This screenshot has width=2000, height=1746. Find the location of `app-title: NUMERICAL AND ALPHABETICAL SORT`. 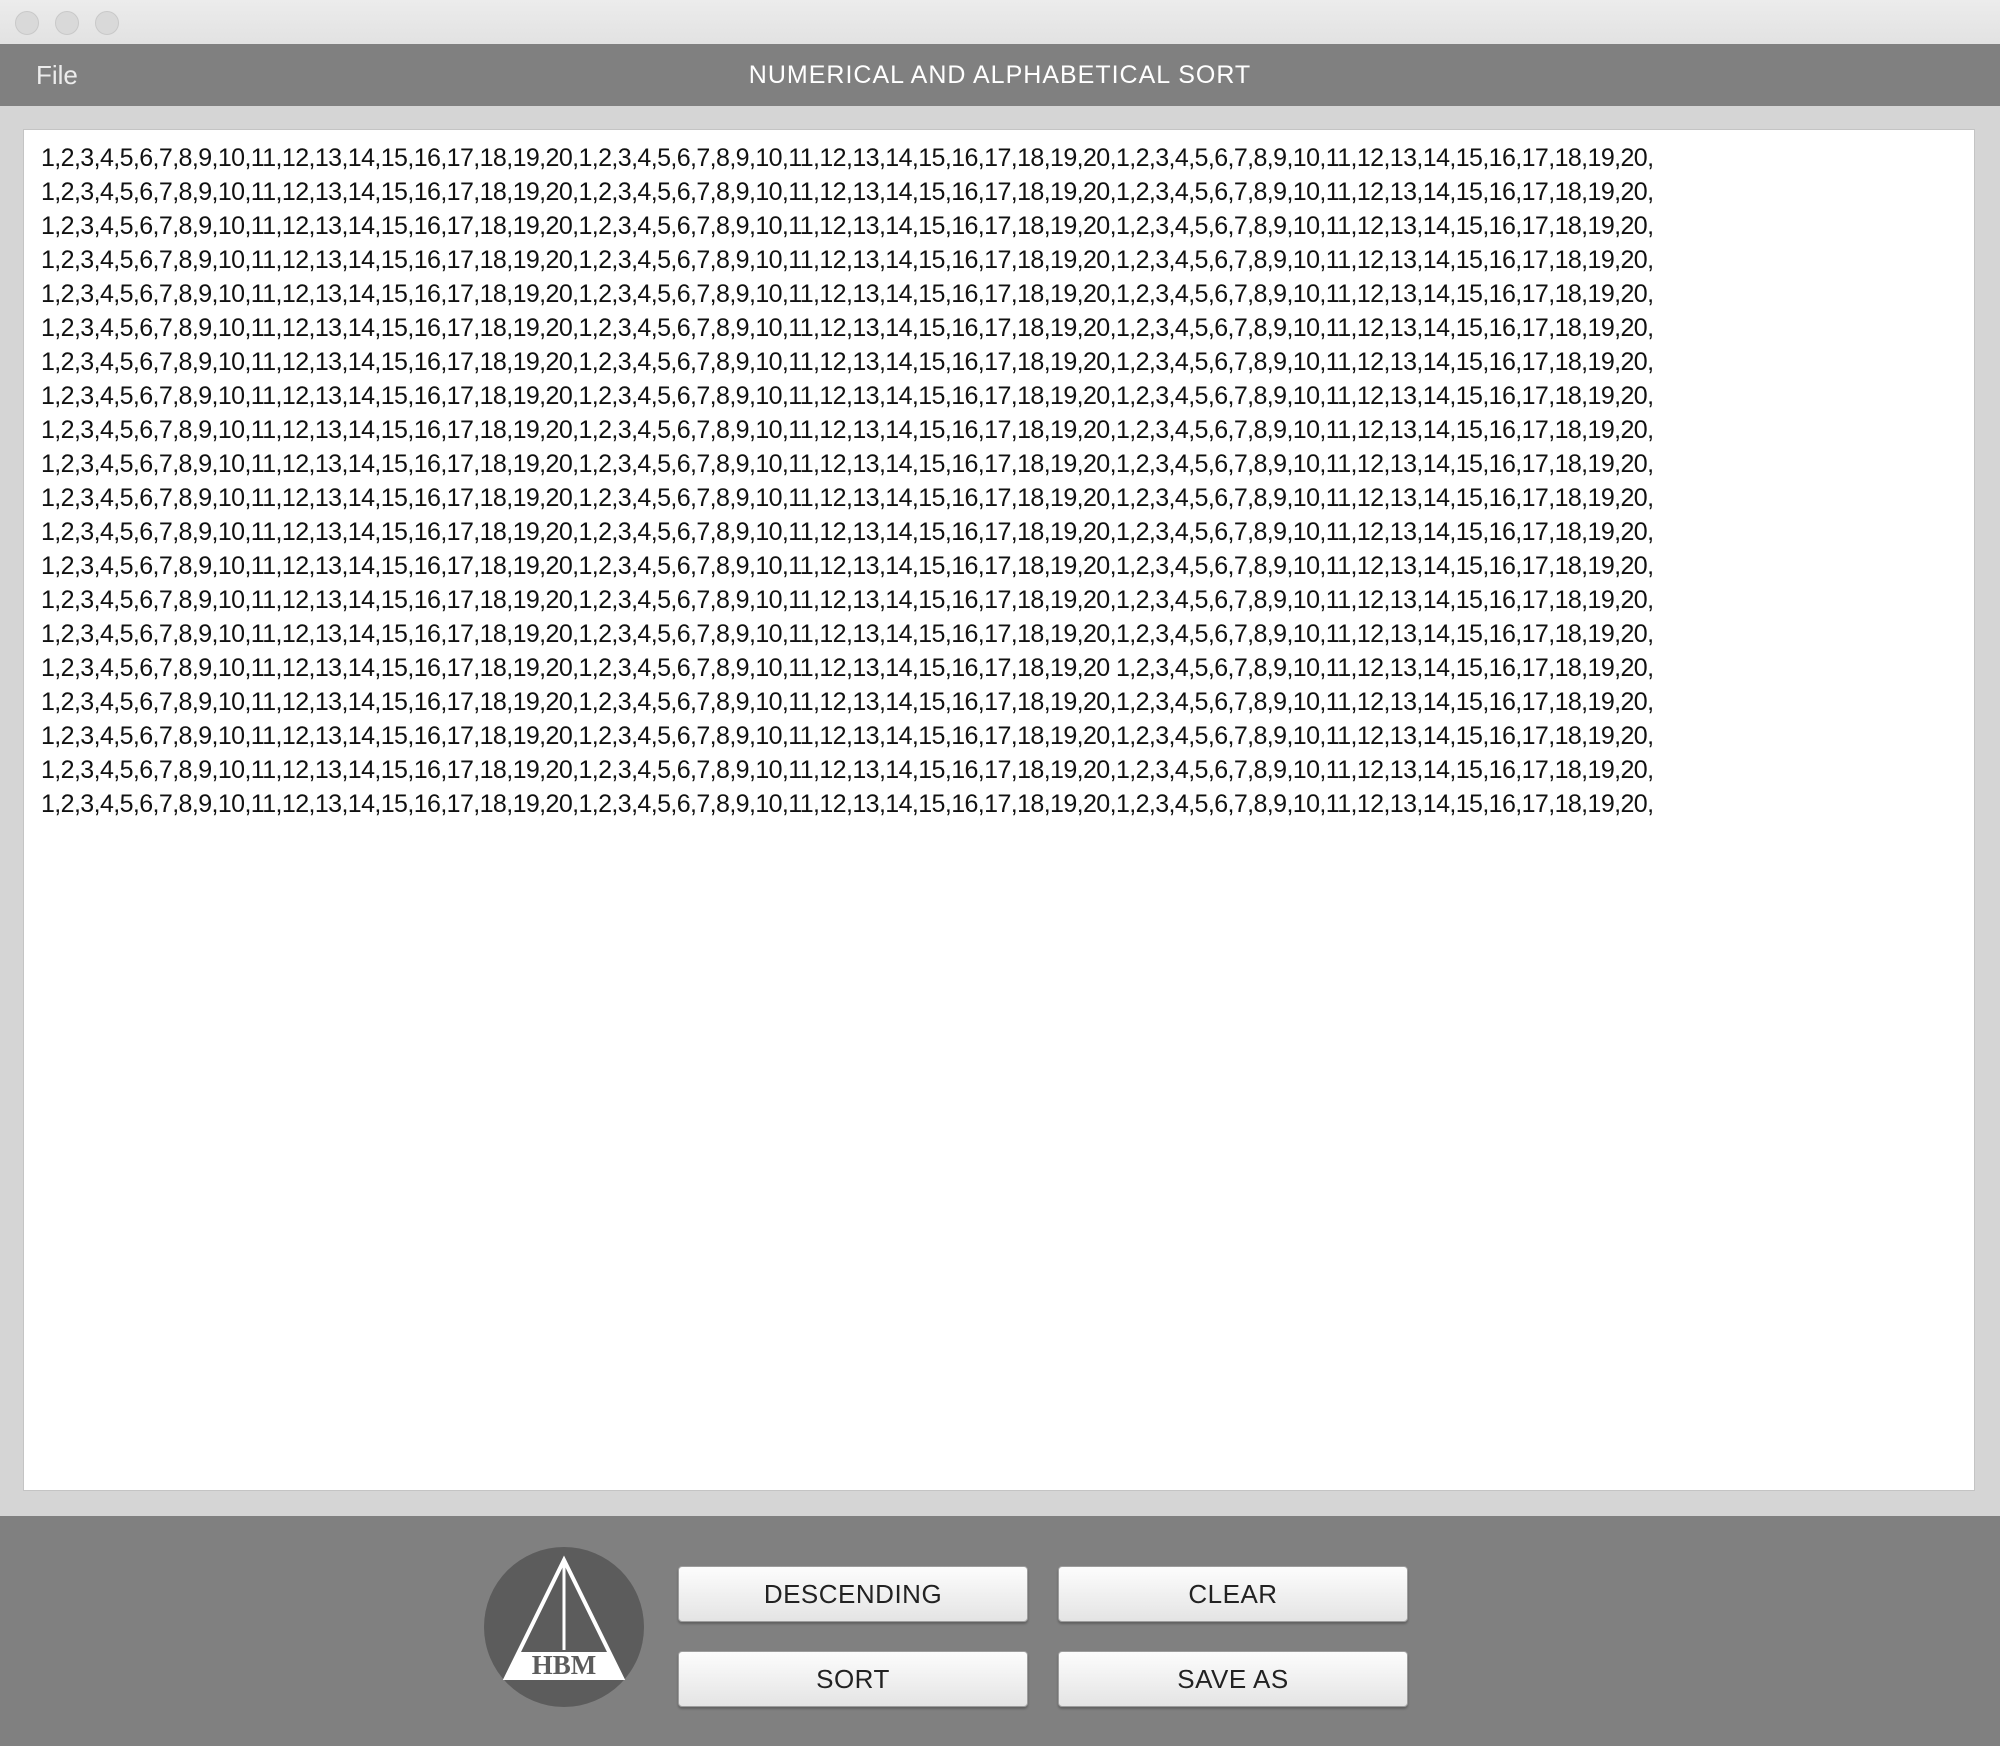

app-title: NUMERICAL AND ALPHABETICAL SORT is located at coordinates (1000, 75).